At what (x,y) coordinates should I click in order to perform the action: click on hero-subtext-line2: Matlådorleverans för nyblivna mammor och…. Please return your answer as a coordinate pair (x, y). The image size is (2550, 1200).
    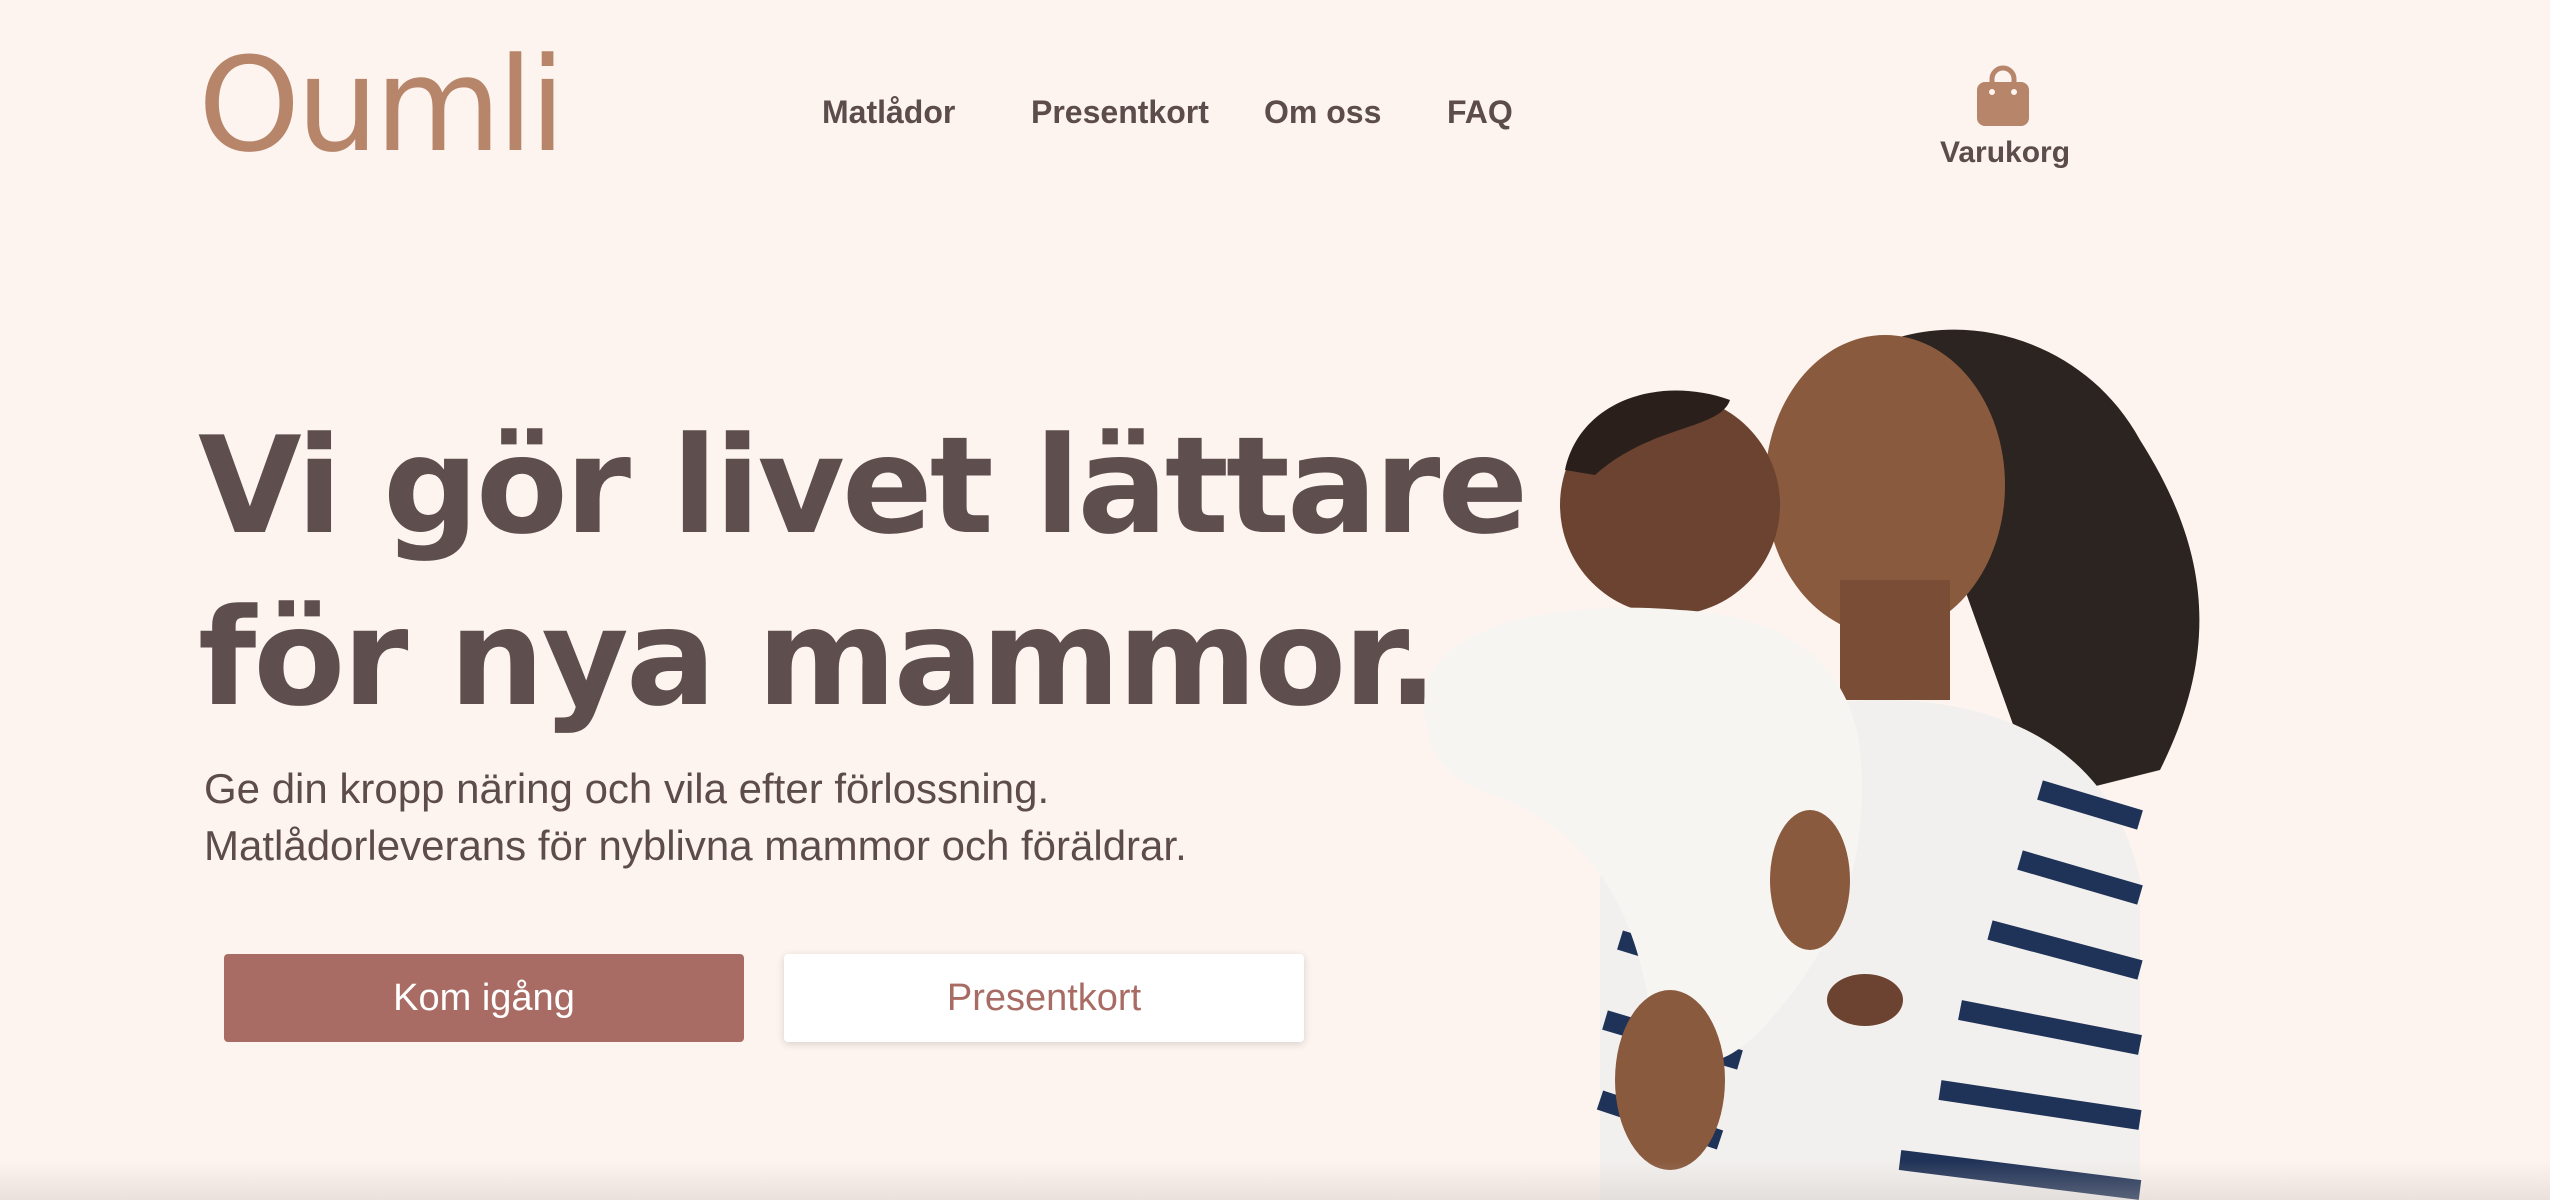
    Looking at the image, I should click on (695, 845).